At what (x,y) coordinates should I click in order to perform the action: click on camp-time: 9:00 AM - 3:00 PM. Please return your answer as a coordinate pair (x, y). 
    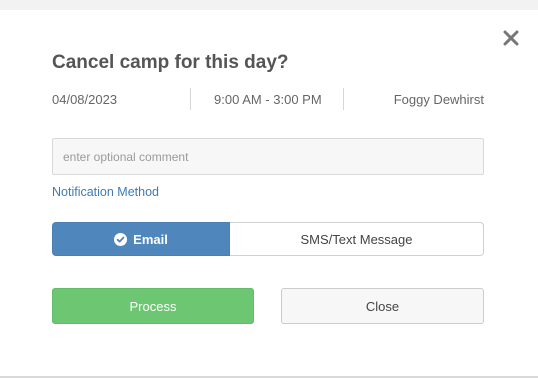
    Looking at the image, I should click on (268, 99).